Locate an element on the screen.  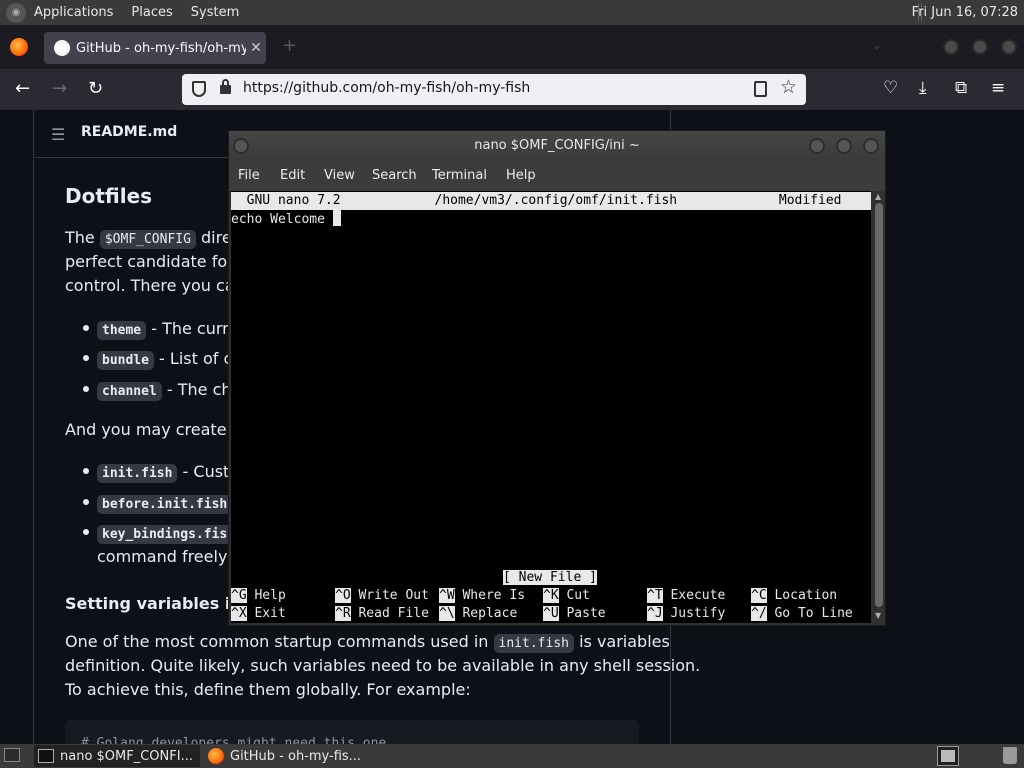
text-cursor is located at coordinates (336, 218).